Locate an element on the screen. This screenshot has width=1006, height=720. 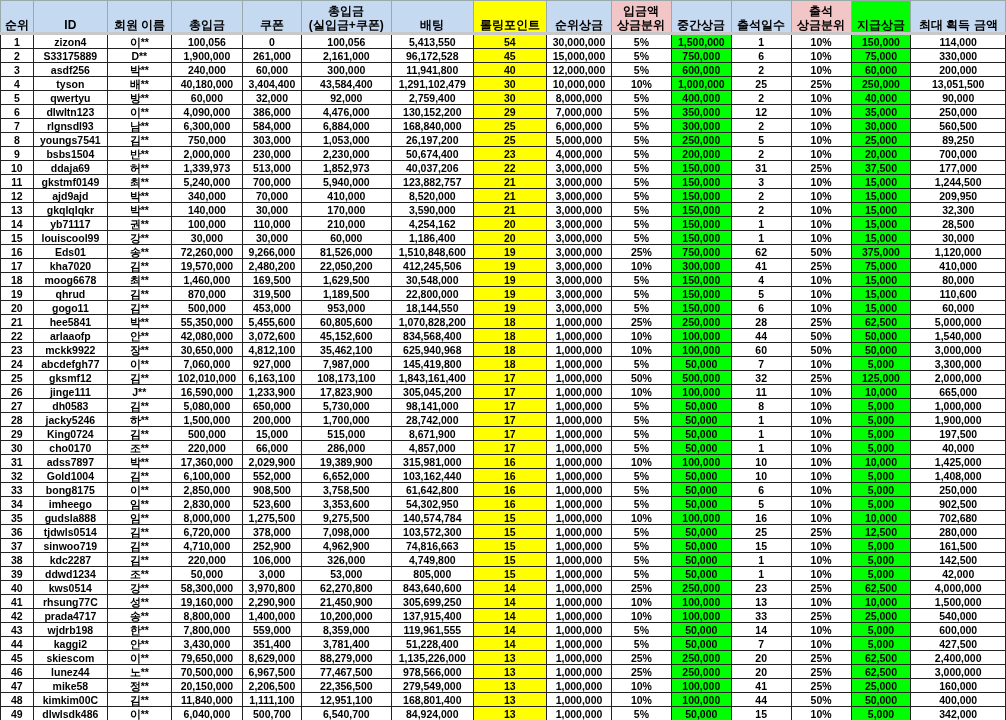
table-cell: ddaja69 is located at coordinates (70, 167).